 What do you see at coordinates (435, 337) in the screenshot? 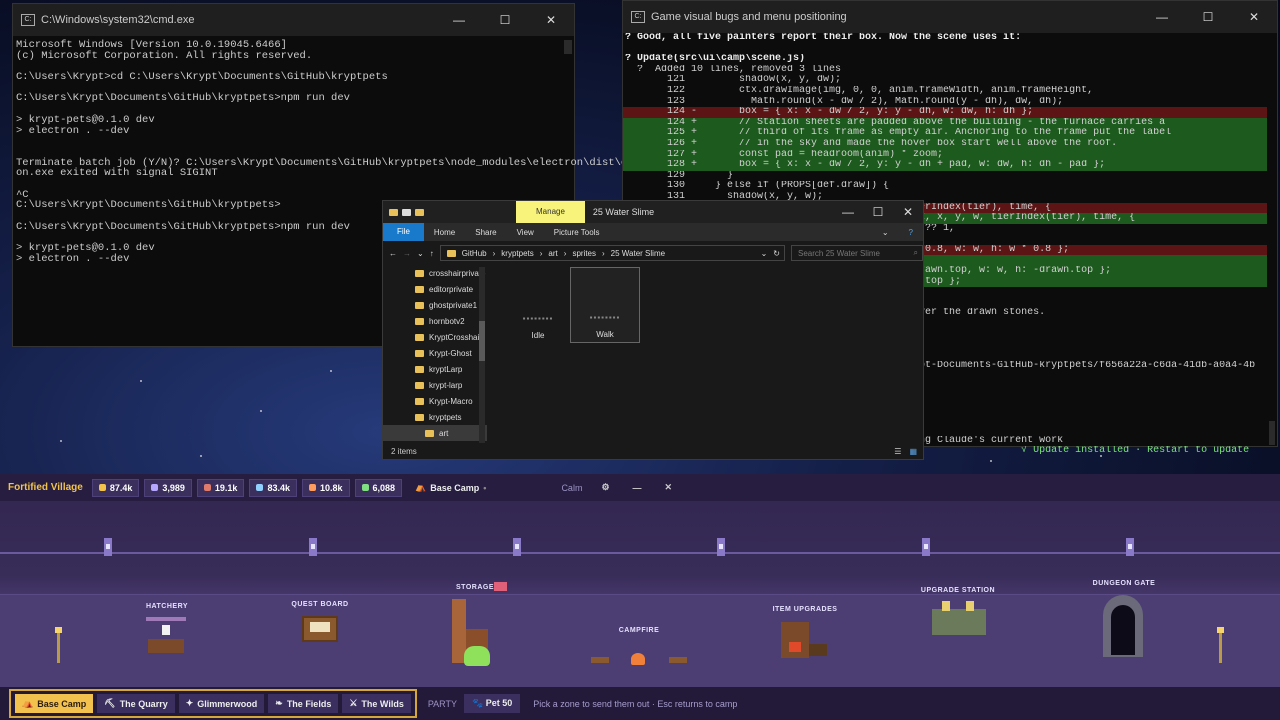
I see `nav-item-kryptcrosshair: KryptCrosshair` at bounding box center [435, 337].